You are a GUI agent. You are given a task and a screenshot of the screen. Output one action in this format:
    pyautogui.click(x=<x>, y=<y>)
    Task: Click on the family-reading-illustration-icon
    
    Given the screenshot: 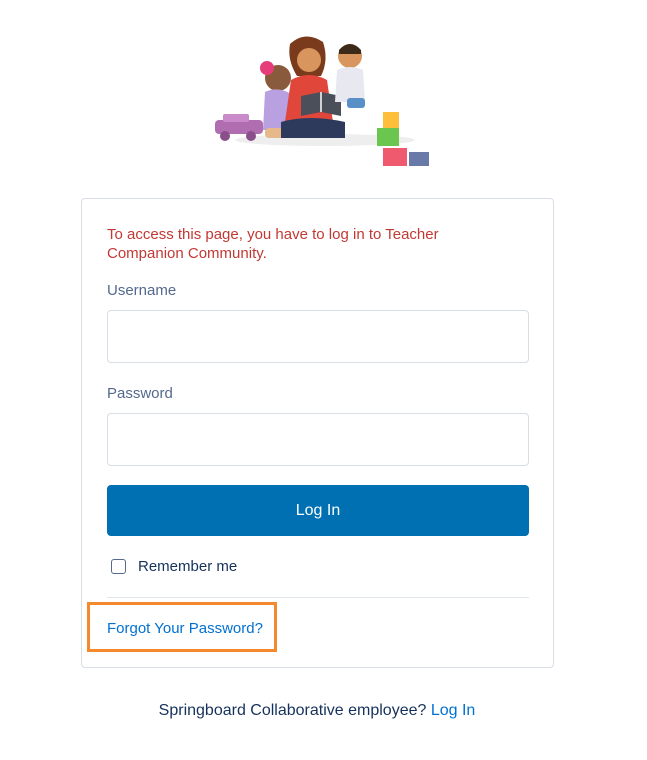 What is the action you would take?
    pyautogui.click(x=322, y=101)
    